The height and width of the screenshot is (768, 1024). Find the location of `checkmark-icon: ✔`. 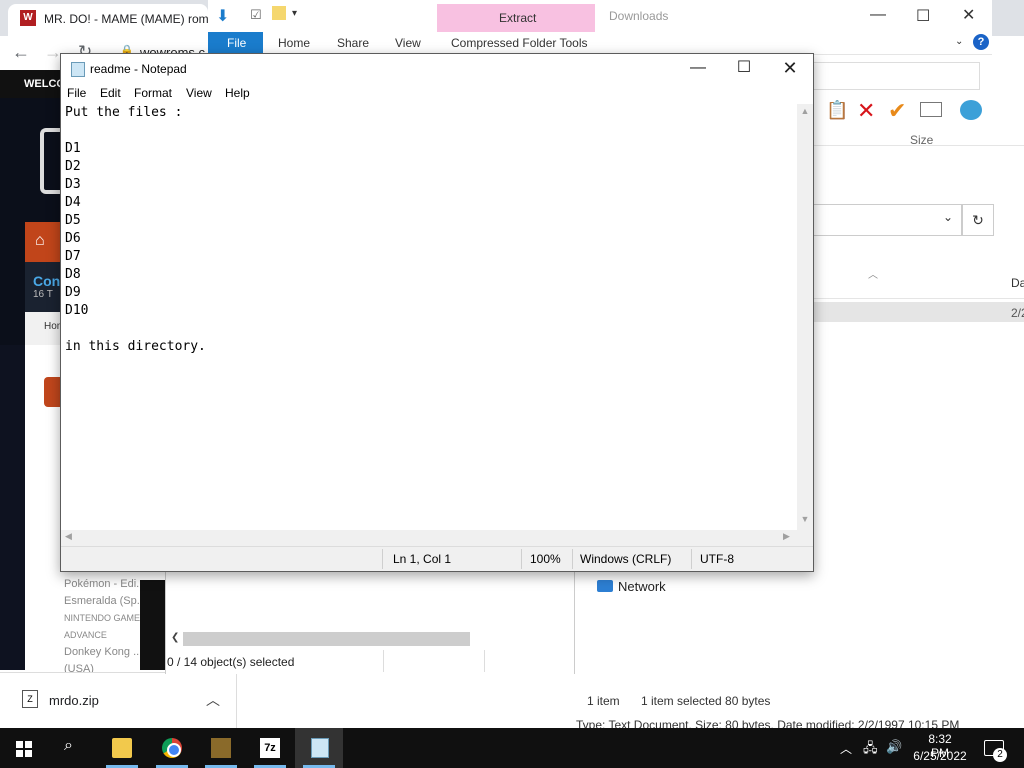

checkmark-icon: ✔ is located at coordinates (897, 111).